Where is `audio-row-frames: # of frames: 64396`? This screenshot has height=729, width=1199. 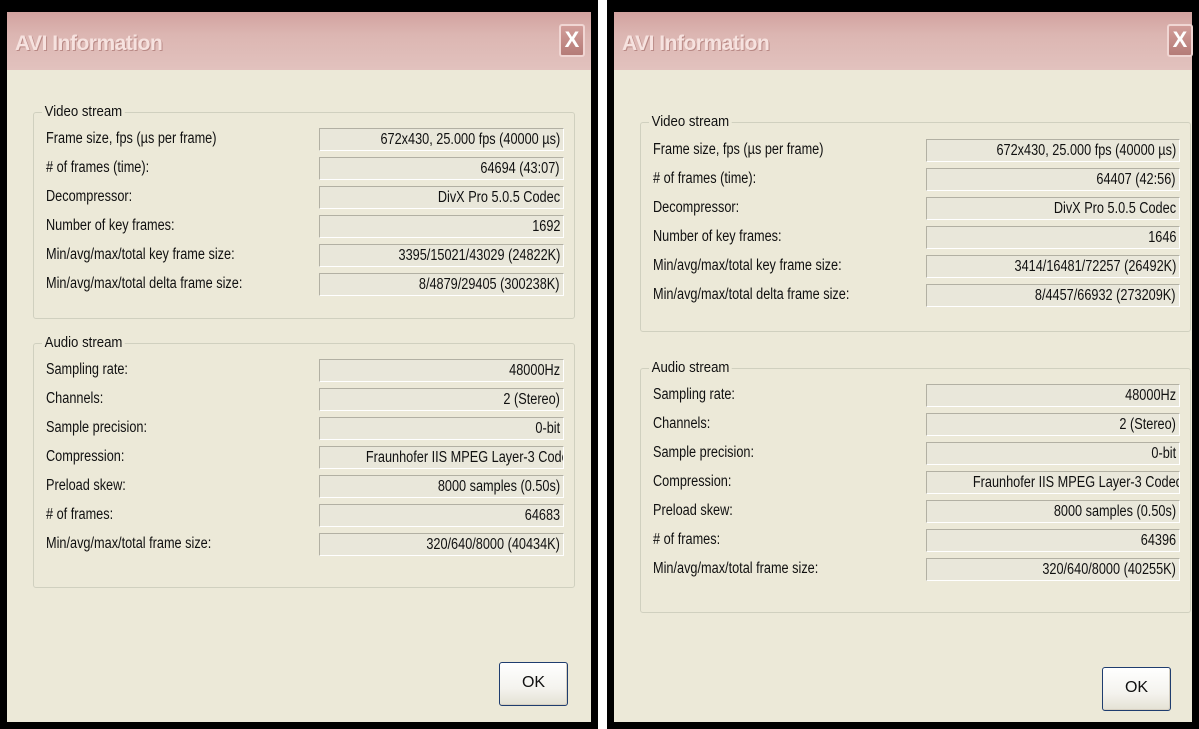 audio-row-frames: # of frames: 64396 is located at coordinates (915, 541).